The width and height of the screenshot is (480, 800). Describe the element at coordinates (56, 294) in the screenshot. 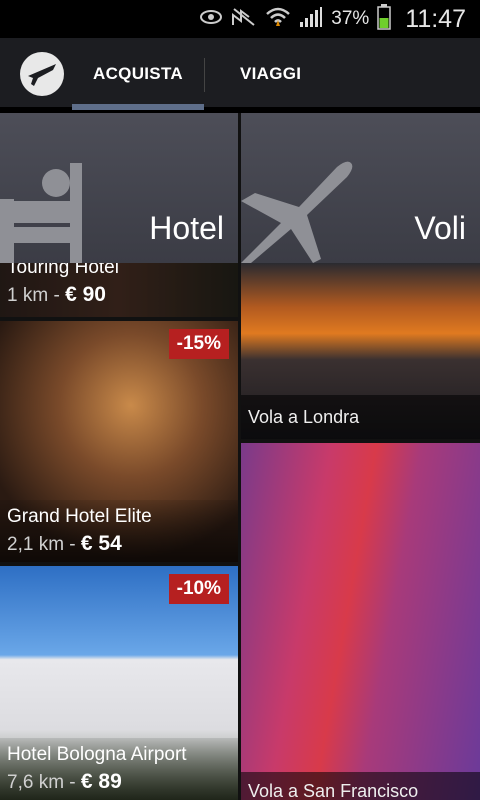

I see `hotel-price-line: 1 km - € 90` at that location.